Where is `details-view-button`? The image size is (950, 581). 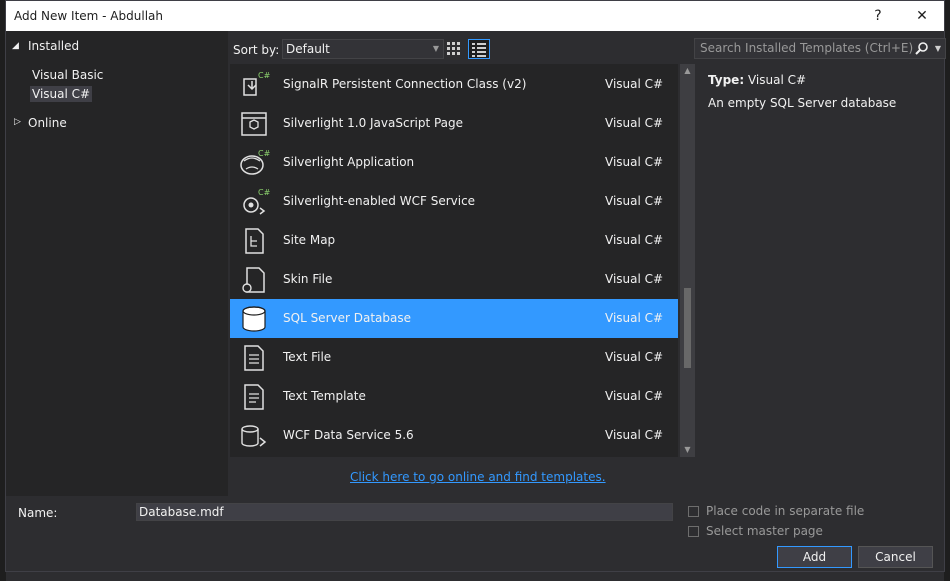
details-view-button is located at coordinates (479, 49).